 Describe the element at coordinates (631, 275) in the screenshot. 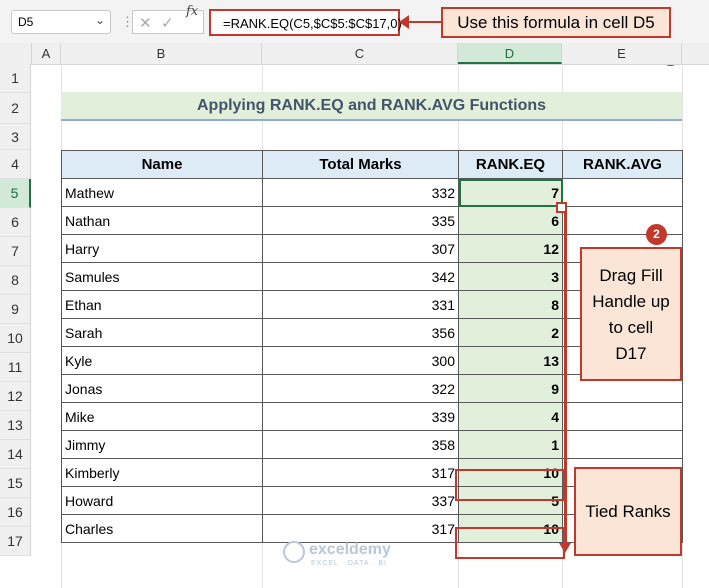

I see `drag-callout-line: Drag Fill` at that location.